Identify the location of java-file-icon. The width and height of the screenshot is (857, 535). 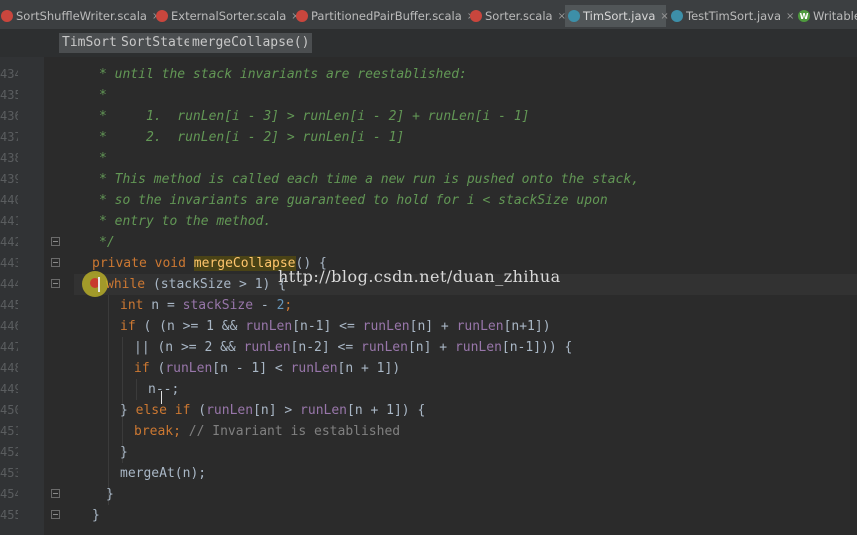
(677, 16).